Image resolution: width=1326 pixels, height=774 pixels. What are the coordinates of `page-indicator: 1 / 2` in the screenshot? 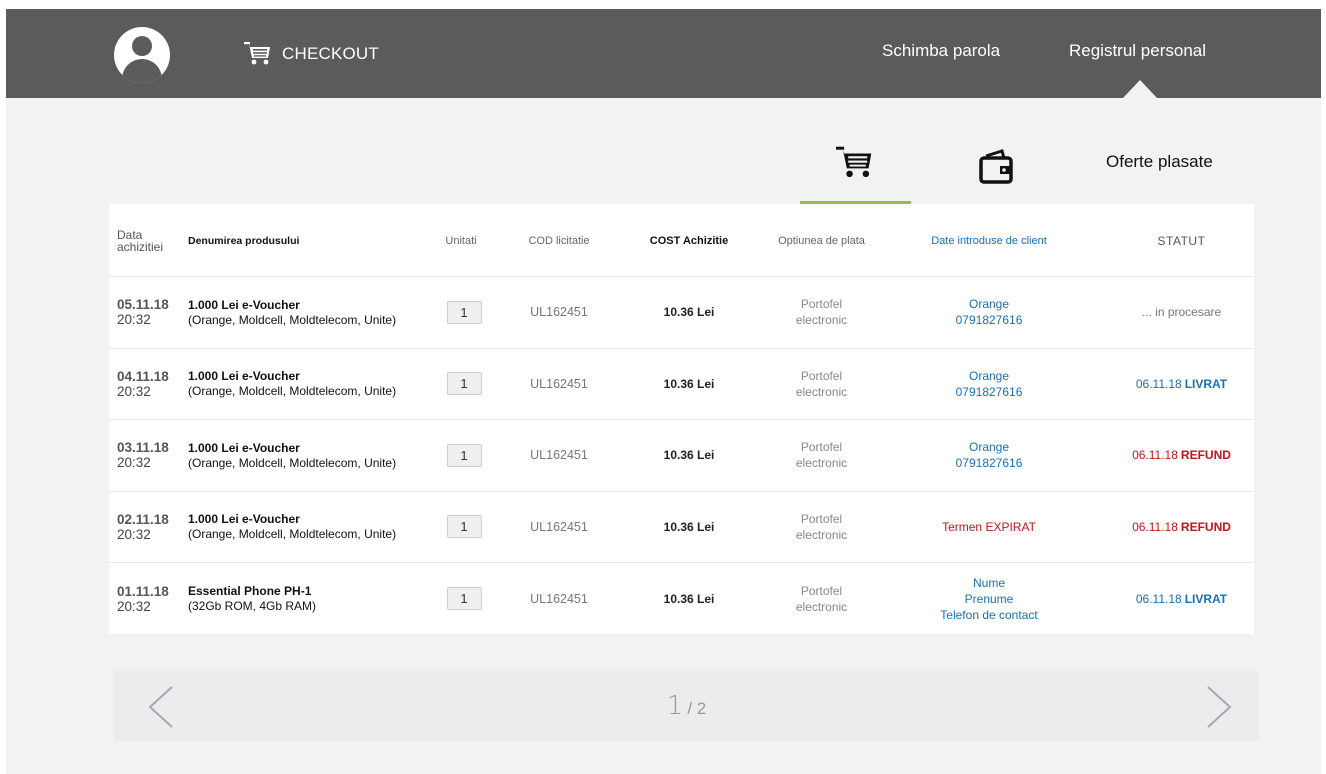 It's located at (686, 706).